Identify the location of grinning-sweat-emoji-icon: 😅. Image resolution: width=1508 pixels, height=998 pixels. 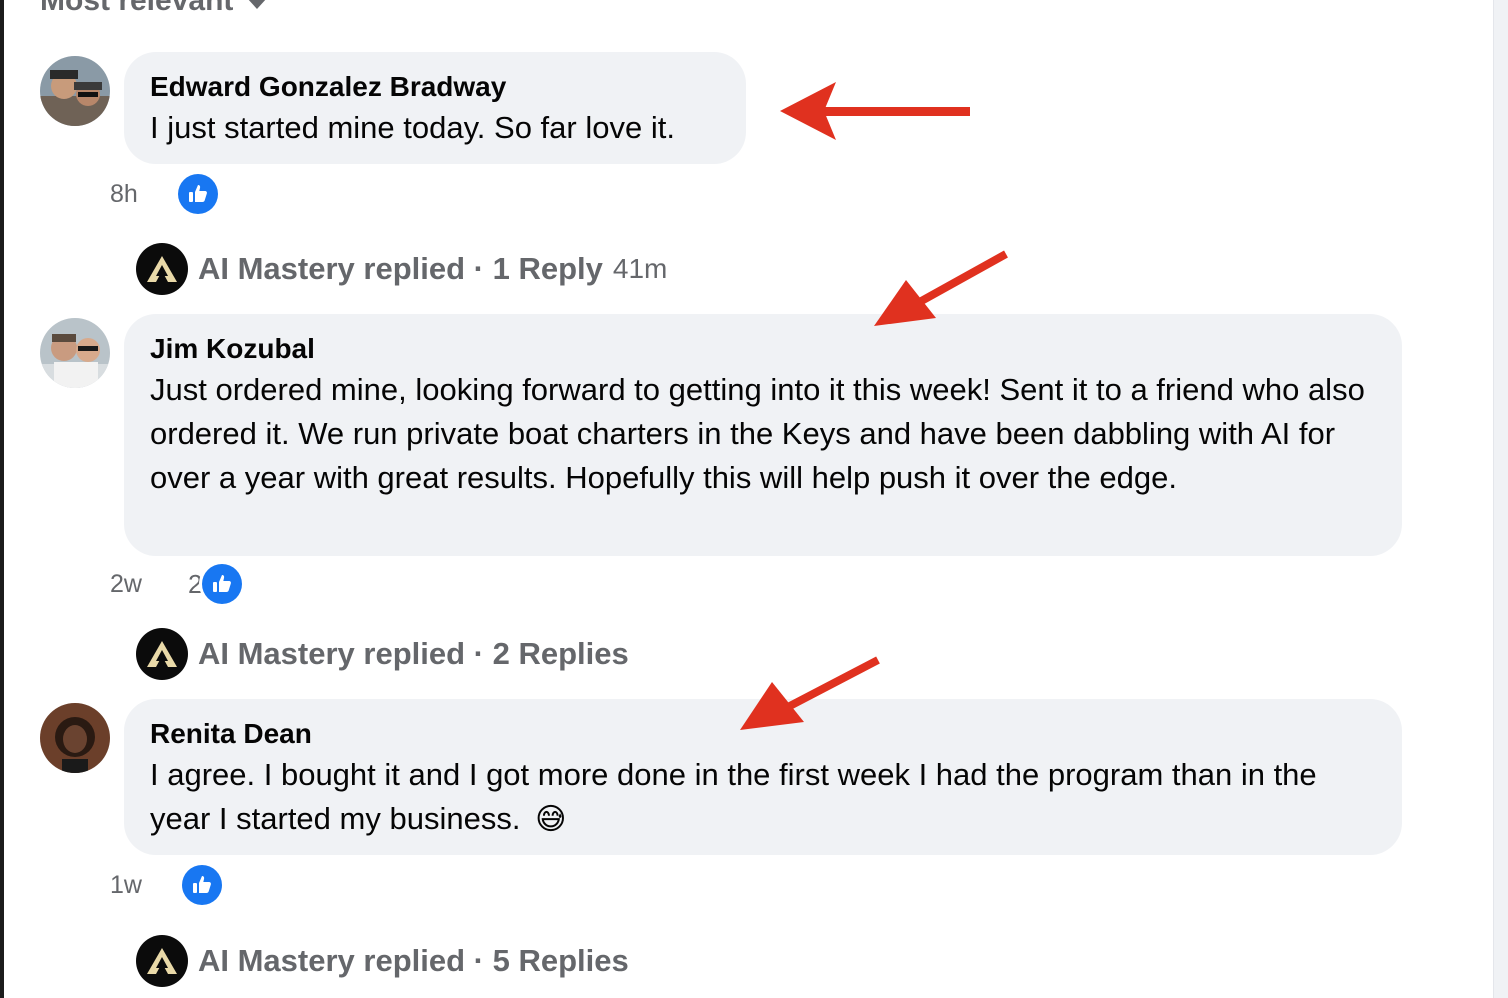
(551, 819).